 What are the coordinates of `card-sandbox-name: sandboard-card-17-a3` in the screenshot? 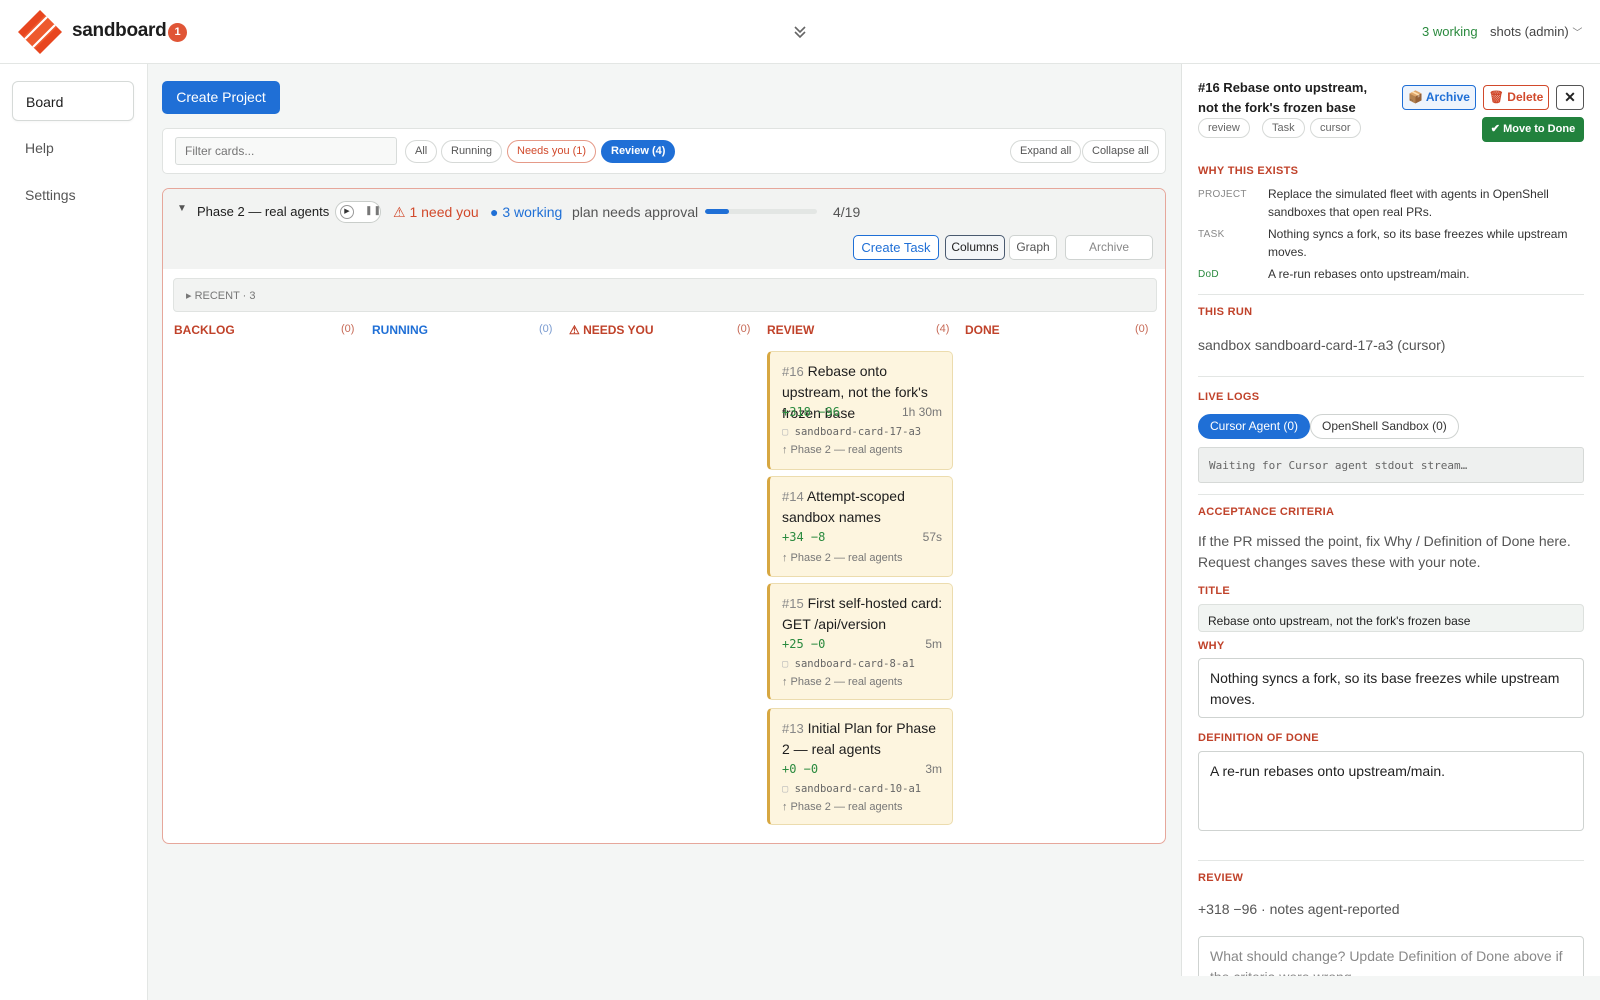 It's located at (858, 432).